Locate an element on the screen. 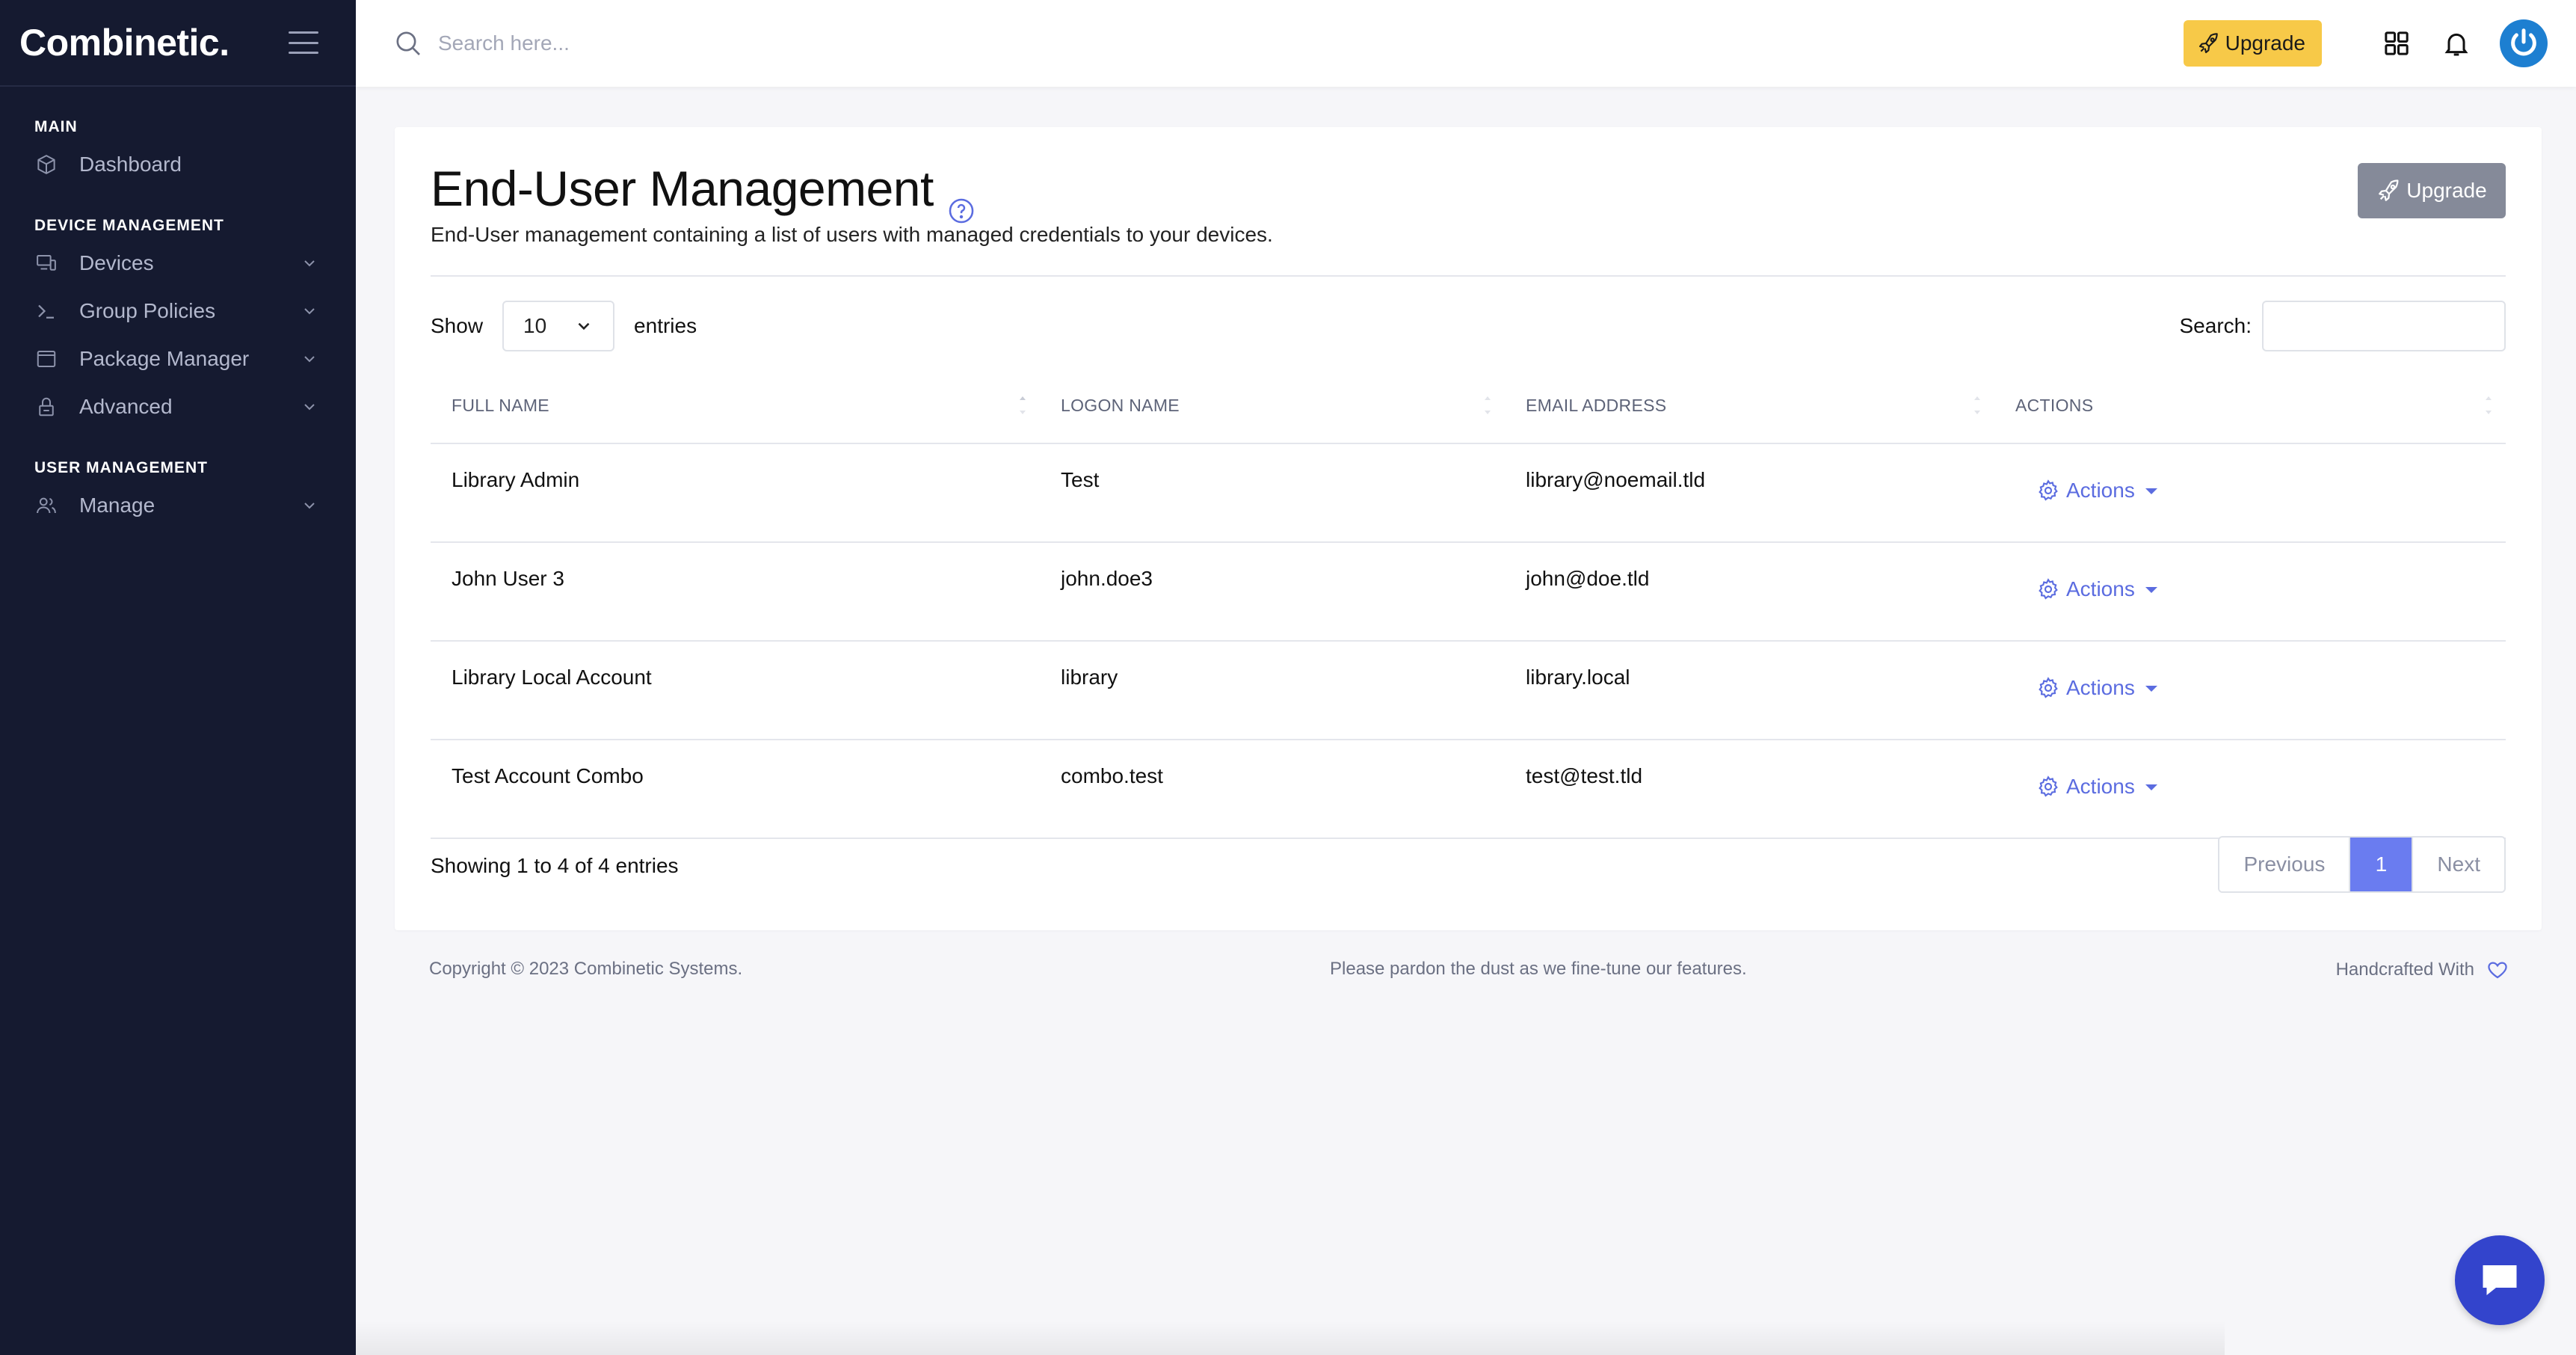 The height and width of the screenshot is (1355, 2576). chat-widget-button is located at coordinates (2500, 1280).